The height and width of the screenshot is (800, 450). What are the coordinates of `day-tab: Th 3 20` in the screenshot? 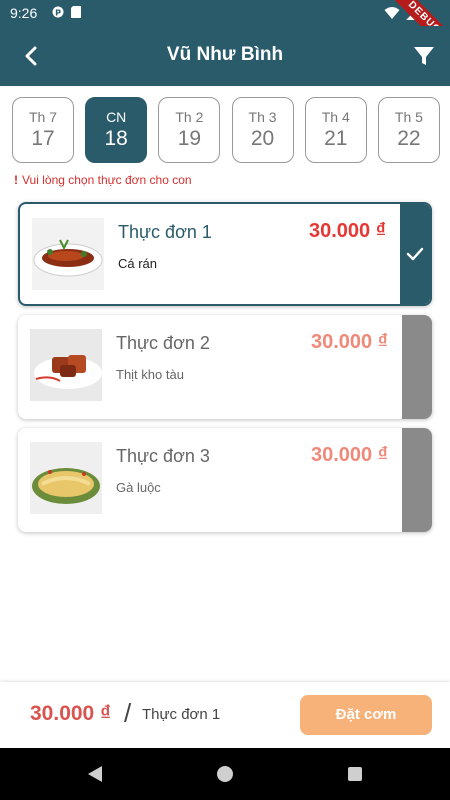 It's located at (262, 130).